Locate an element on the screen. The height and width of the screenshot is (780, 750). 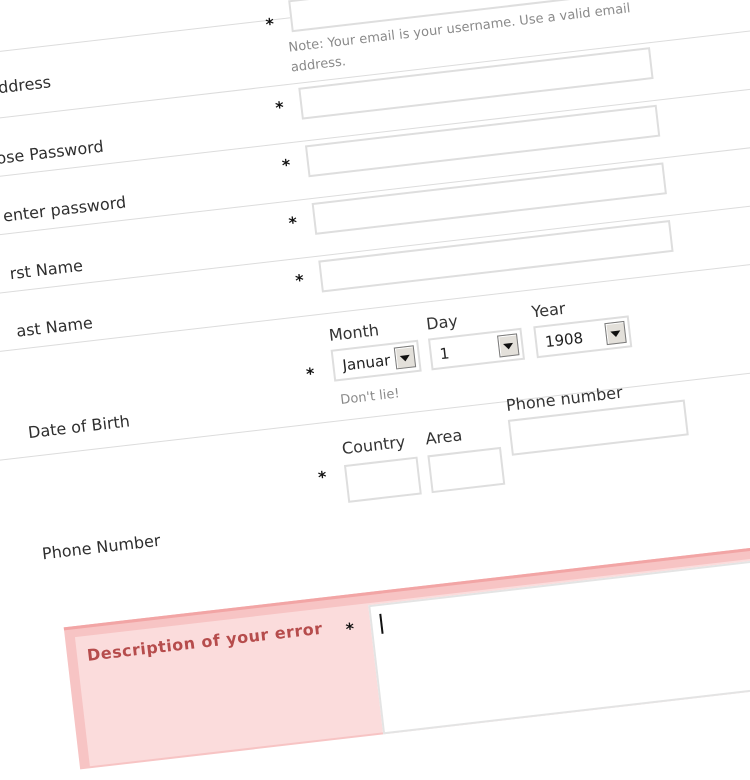
month-select: Januar is located at coordinates (376, 360).